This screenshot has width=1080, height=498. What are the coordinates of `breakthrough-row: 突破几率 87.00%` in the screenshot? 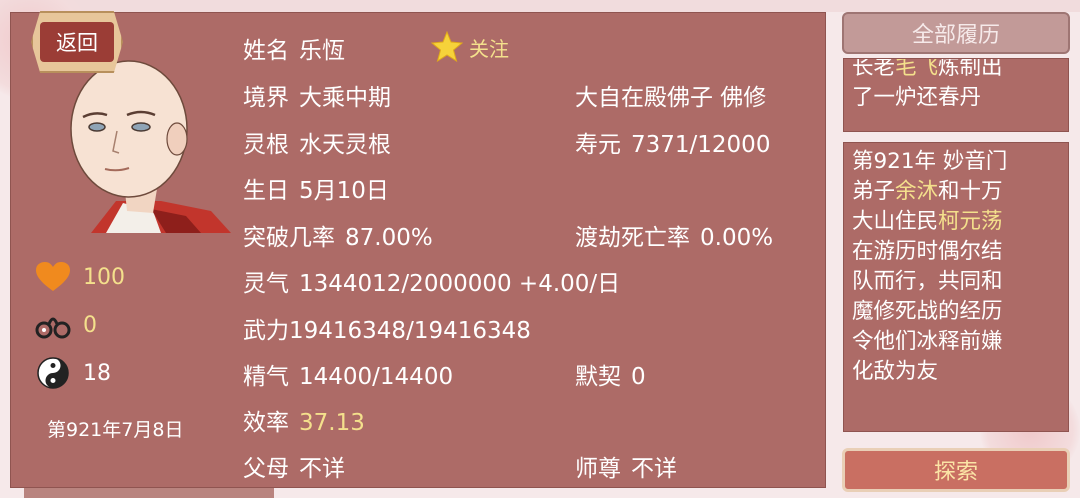 It's located at (338, 238).